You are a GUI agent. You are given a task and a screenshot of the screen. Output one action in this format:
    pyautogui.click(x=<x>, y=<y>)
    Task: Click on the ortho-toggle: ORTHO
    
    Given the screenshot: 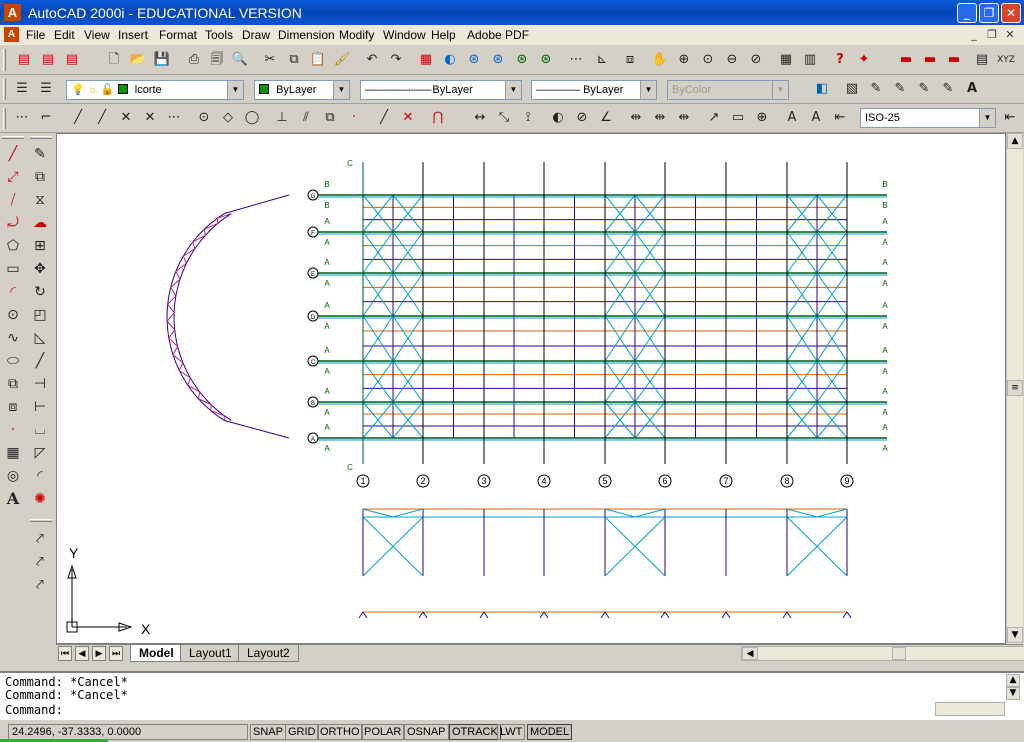 What is the action you would take?
    pyautogui.click(x=340, y=732)
    